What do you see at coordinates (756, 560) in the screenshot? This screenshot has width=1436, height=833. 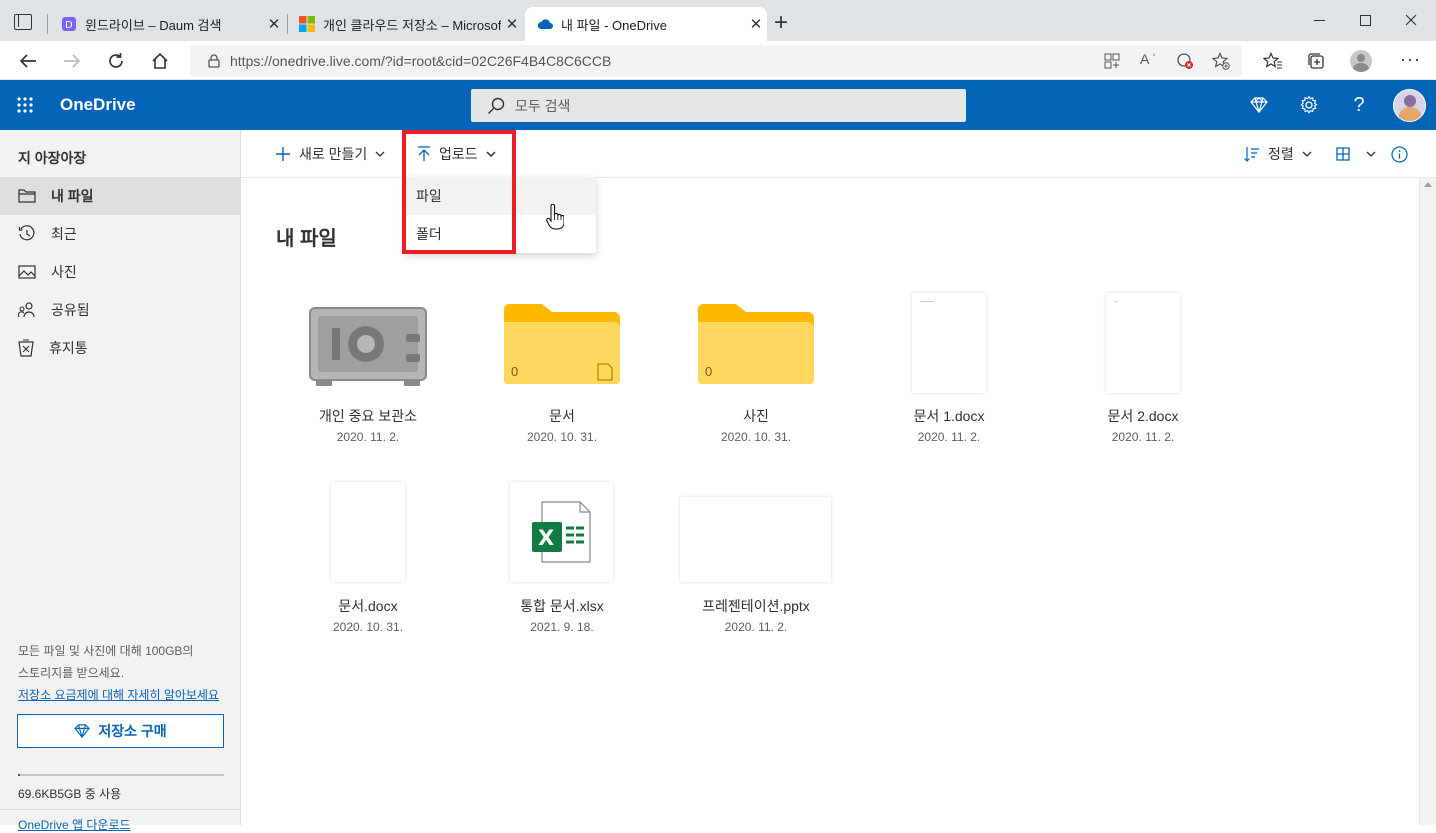 I see `file-tile-presentation: 프레젠테이션.pptx 2020. 11. 2.` at bounding box center [756, 560].